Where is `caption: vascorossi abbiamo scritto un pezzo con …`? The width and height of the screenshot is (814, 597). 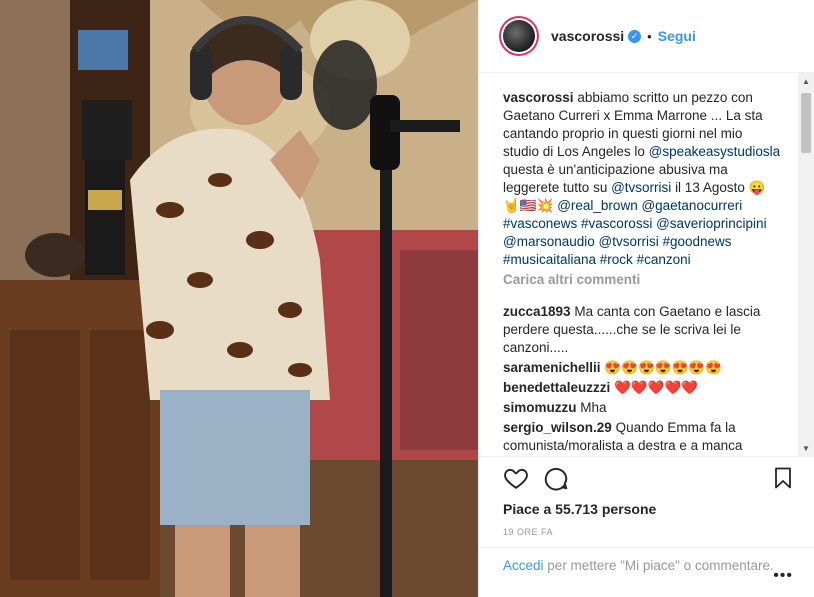
caption: vascorossi abbiamo scritto un pezzo con … is located at coordinates (642, 179).